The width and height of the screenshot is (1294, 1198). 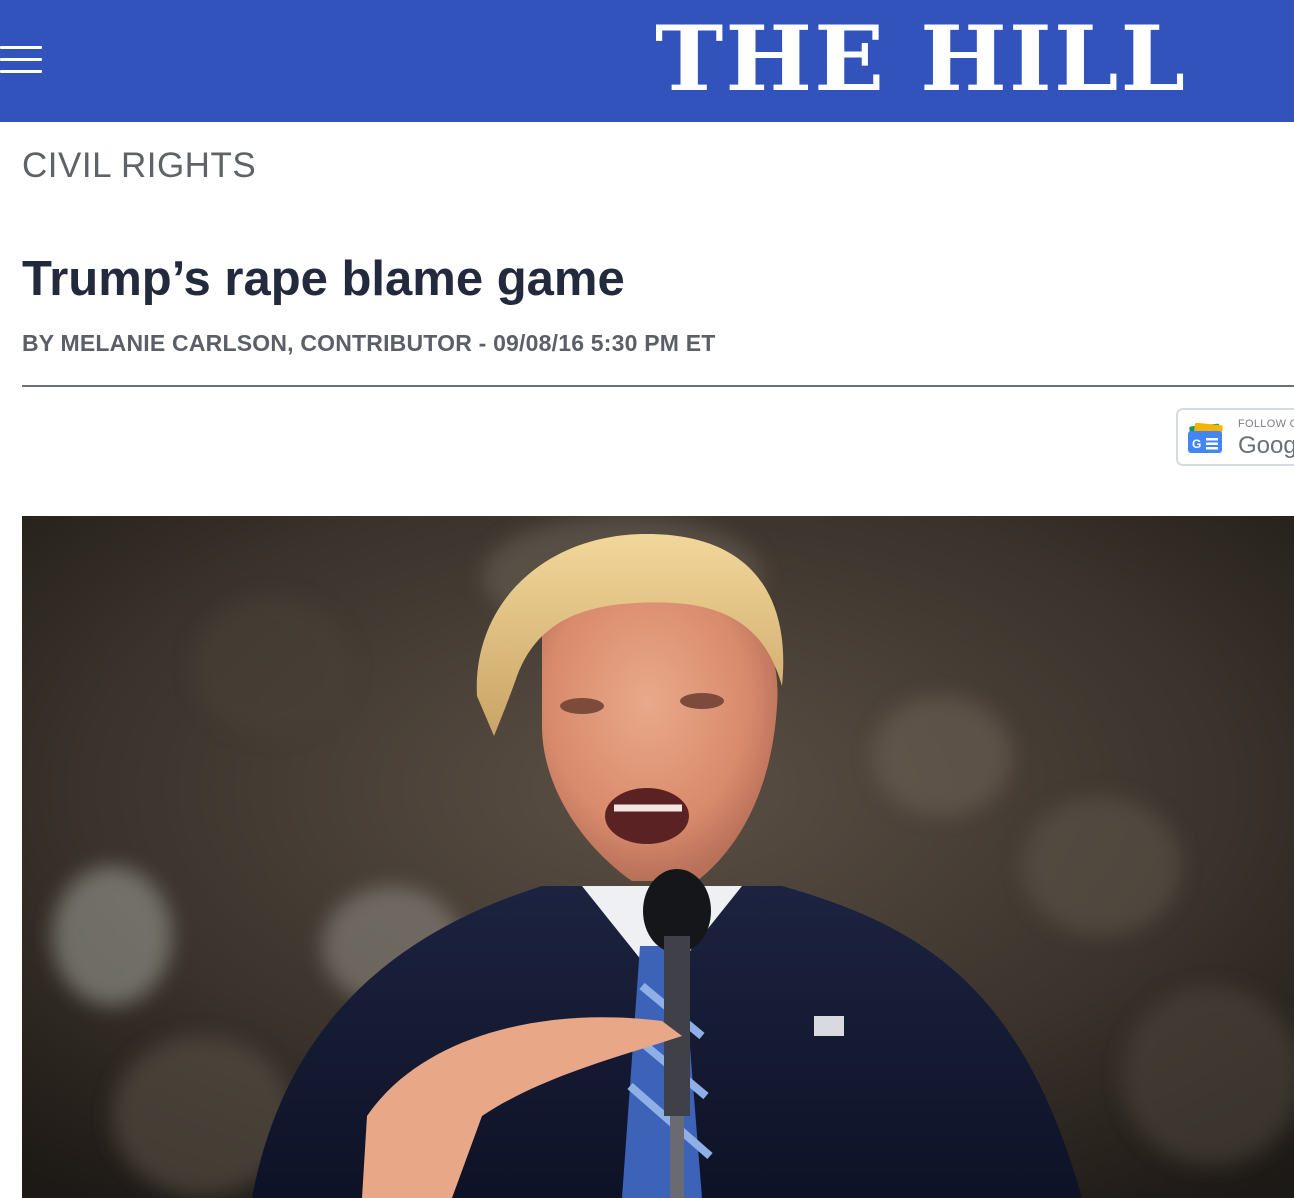 I want to click on hamburger-menu-icon, so click(x=22, y=60).